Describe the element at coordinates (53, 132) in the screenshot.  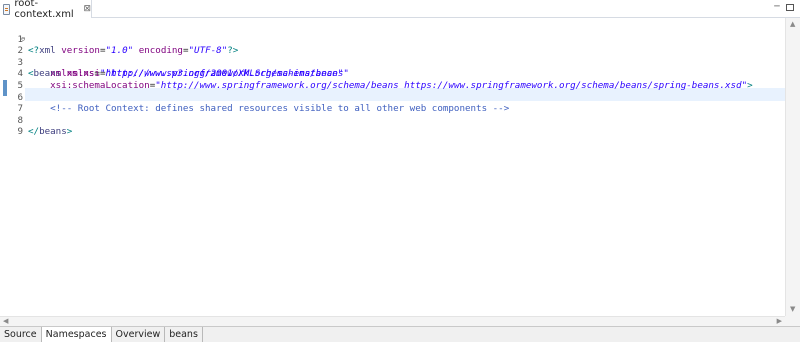
I see `xml-tag: beans` at that location.